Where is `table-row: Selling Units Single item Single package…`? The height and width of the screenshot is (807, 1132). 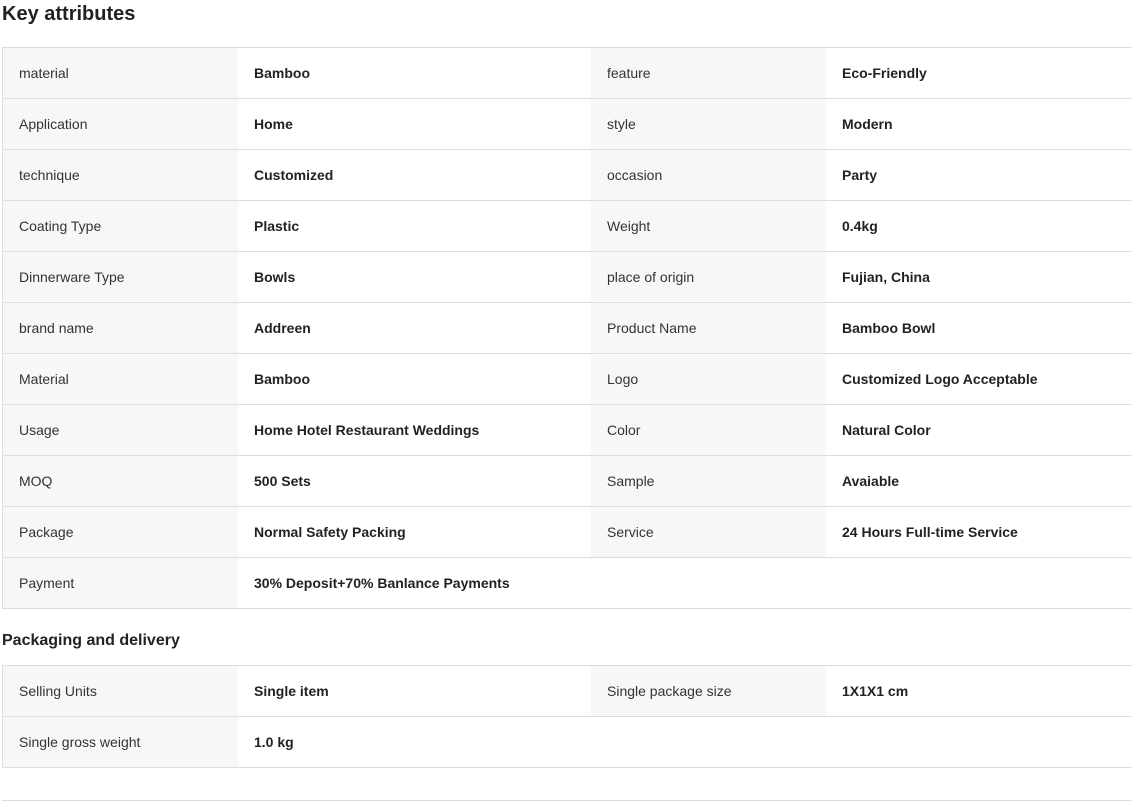
table-row: Selling Units Single item Single package… is located at coordinates (567, 691).